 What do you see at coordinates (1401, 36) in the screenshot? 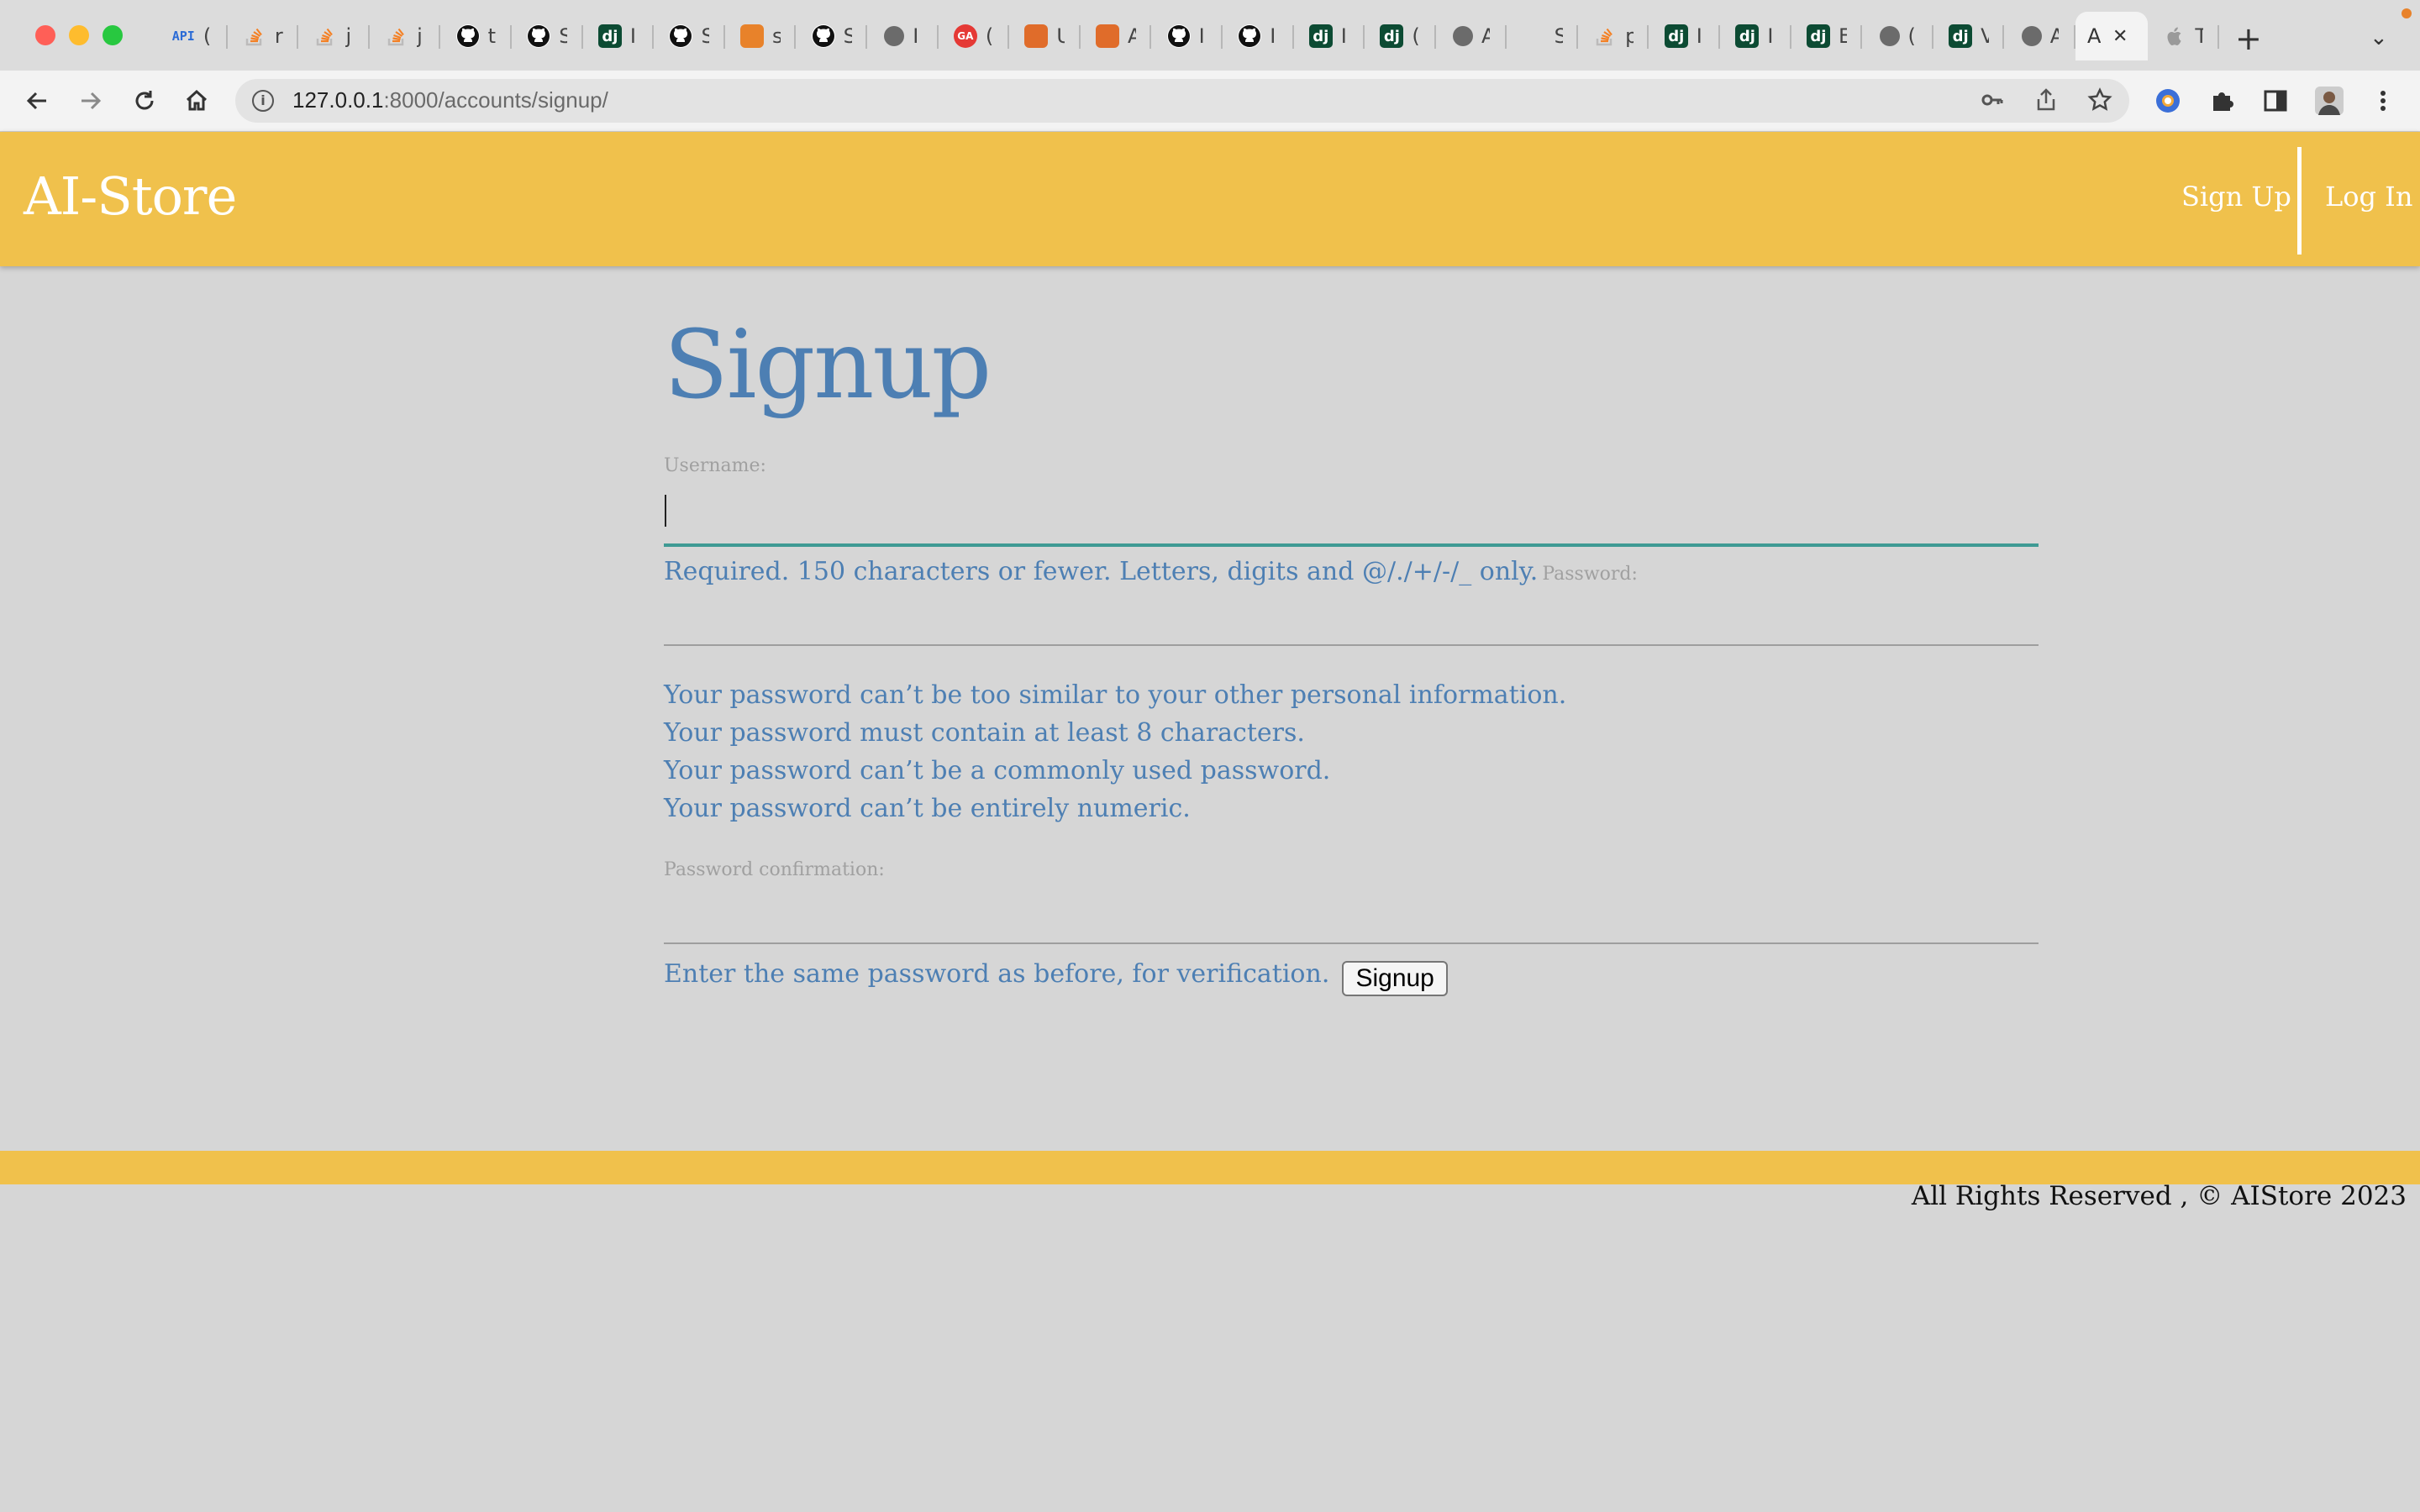
I see `browser-tab: dj (` at bounding box center [1401, 36].